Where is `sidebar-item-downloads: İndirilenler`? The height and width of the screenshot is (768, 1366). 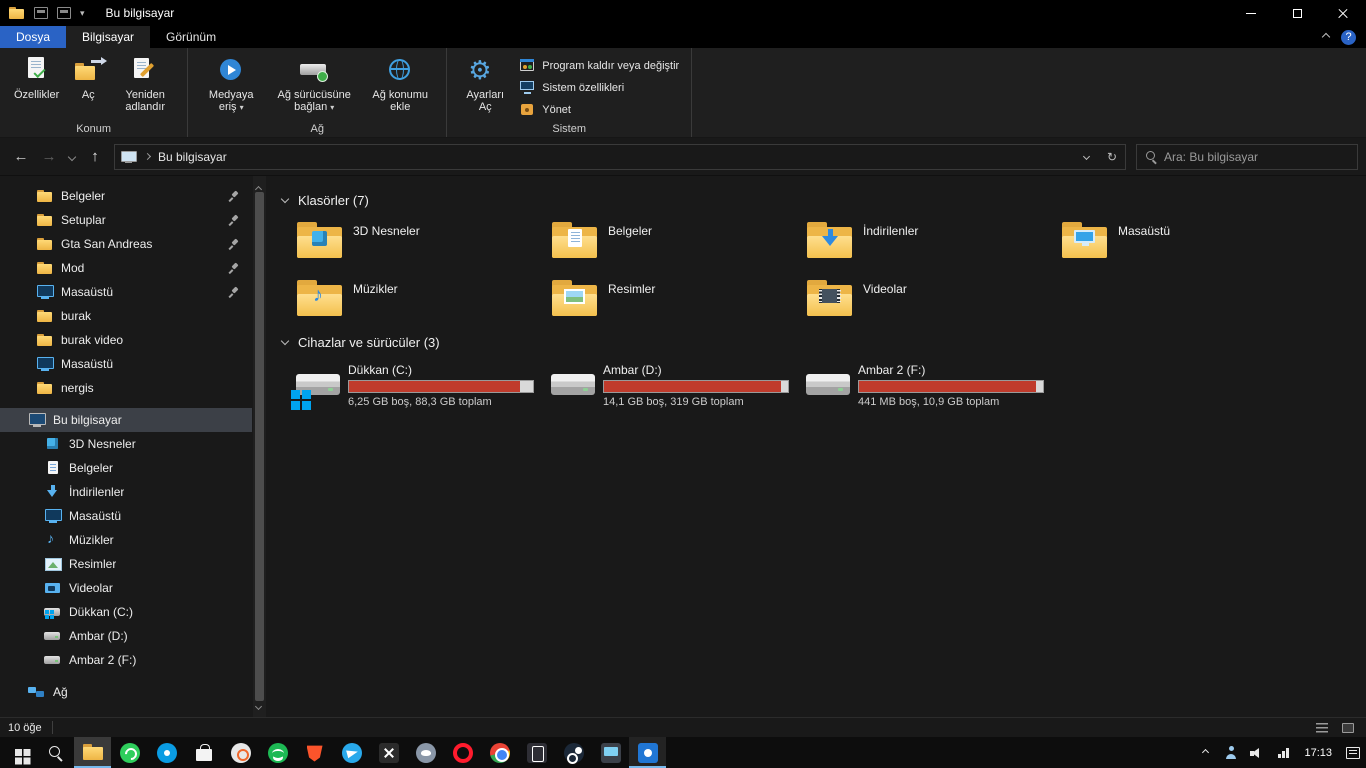 sidebar-item-downloads: İndirilenler is located at coordinates (126, 492).